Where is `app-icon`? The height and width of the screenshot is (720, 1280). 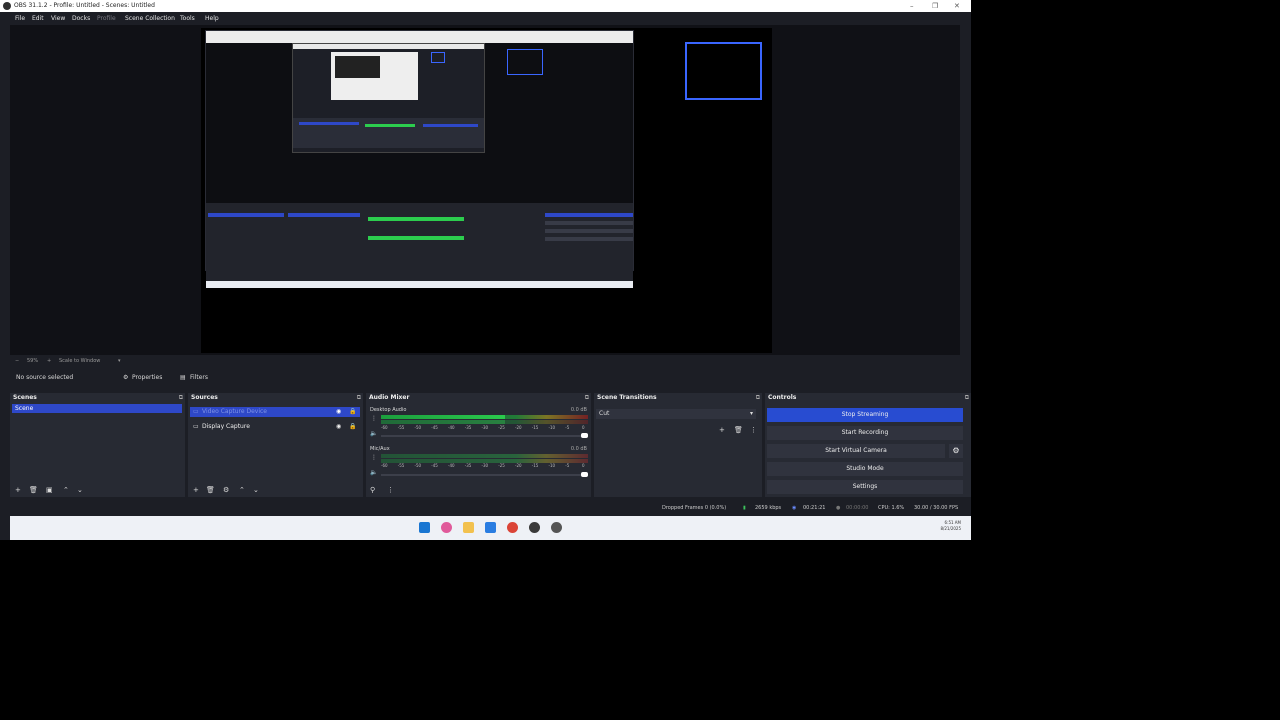 app-icon is located at coordinates (556, 527).